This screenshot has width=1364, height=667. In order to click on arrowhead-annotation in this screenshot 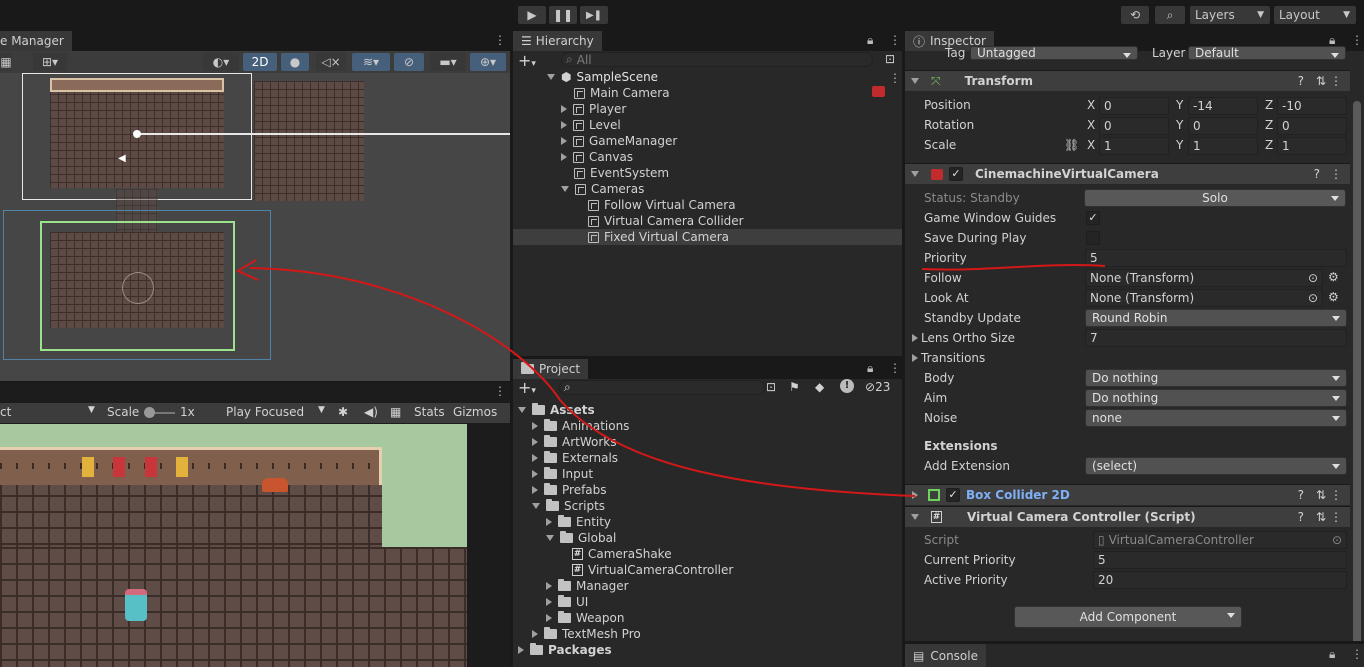, I will do `click(247, 270)`.